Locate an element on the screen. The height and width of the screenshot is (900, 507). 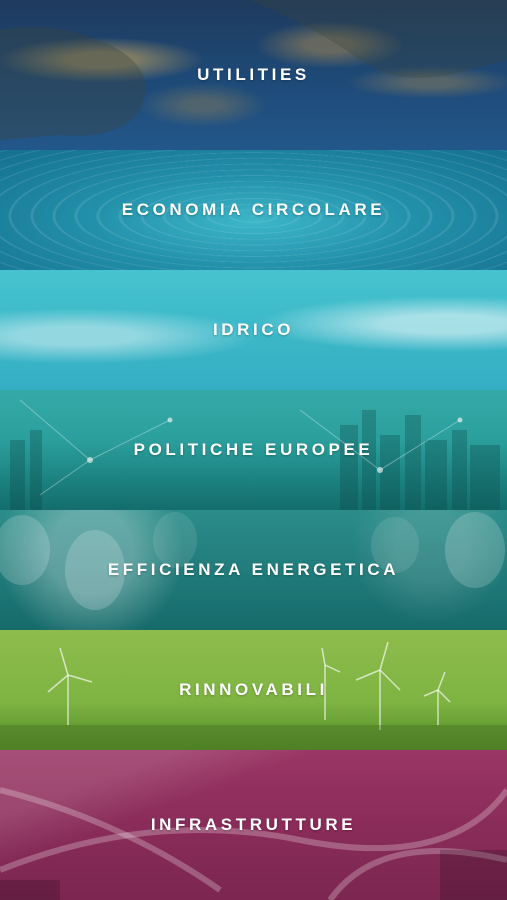
category-idrico: IDRICO is located at coordinates (253, 330).